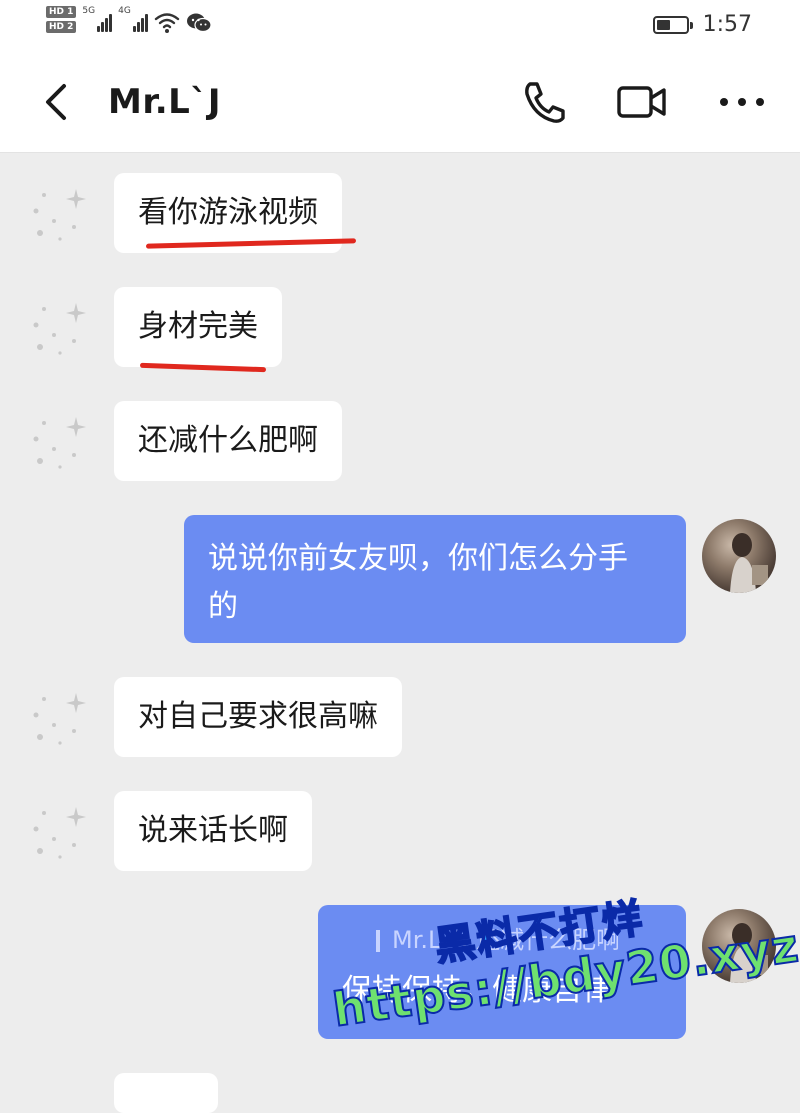 Image resolution: width=800 pixels, height=1113 pixels. I want to click on wifi-icon, so click(167, 23).